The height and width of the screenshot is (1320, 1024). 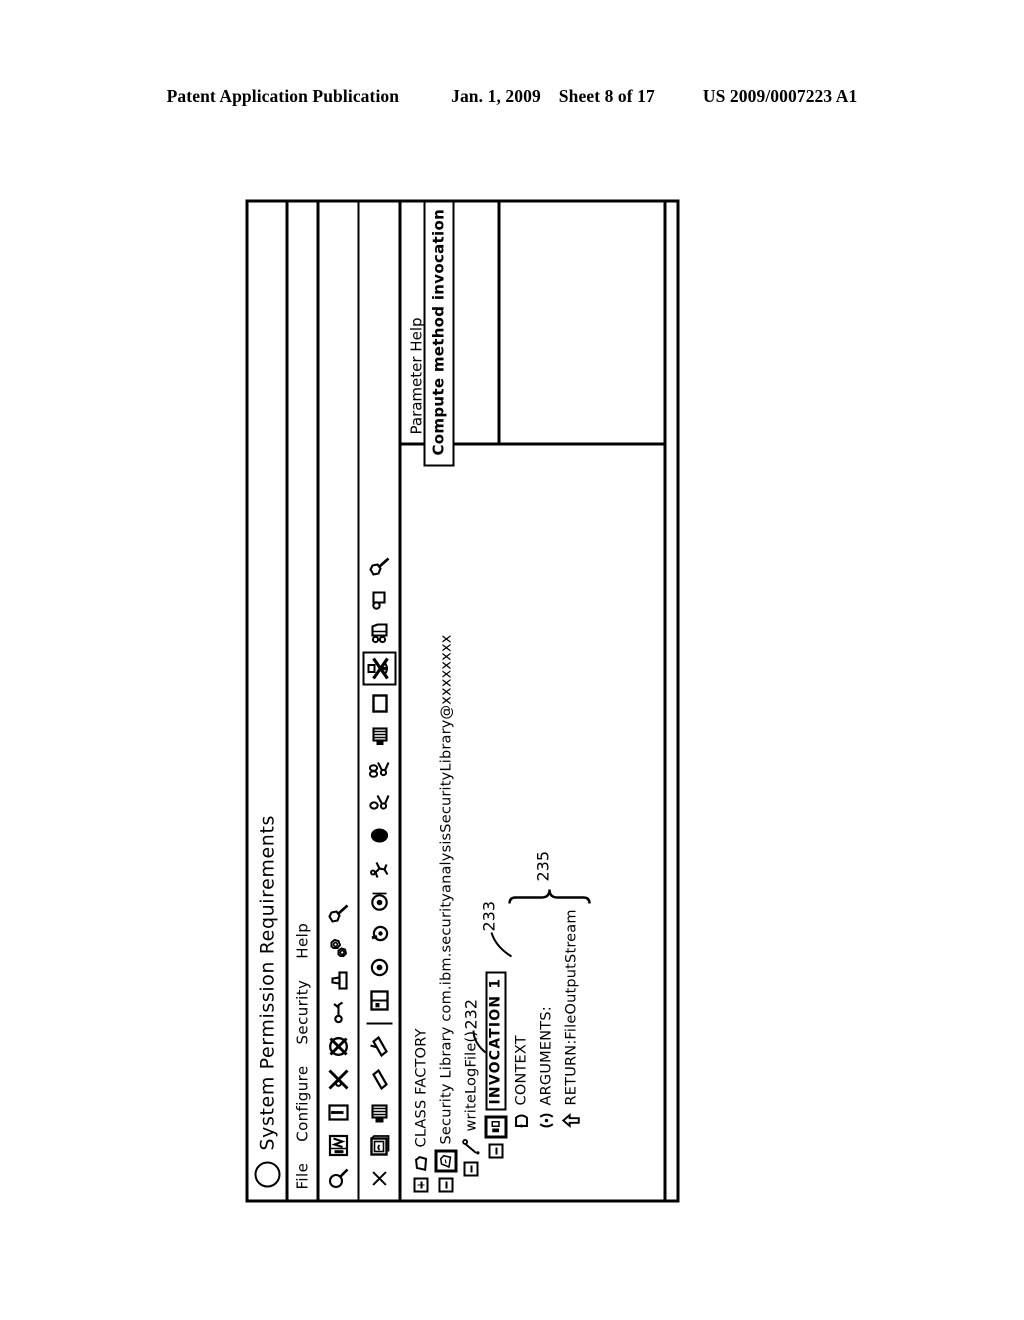 What do you see at coordinates (379, 902) in the screenshot?
I see `record-icon` at bounding box center [379, 902].